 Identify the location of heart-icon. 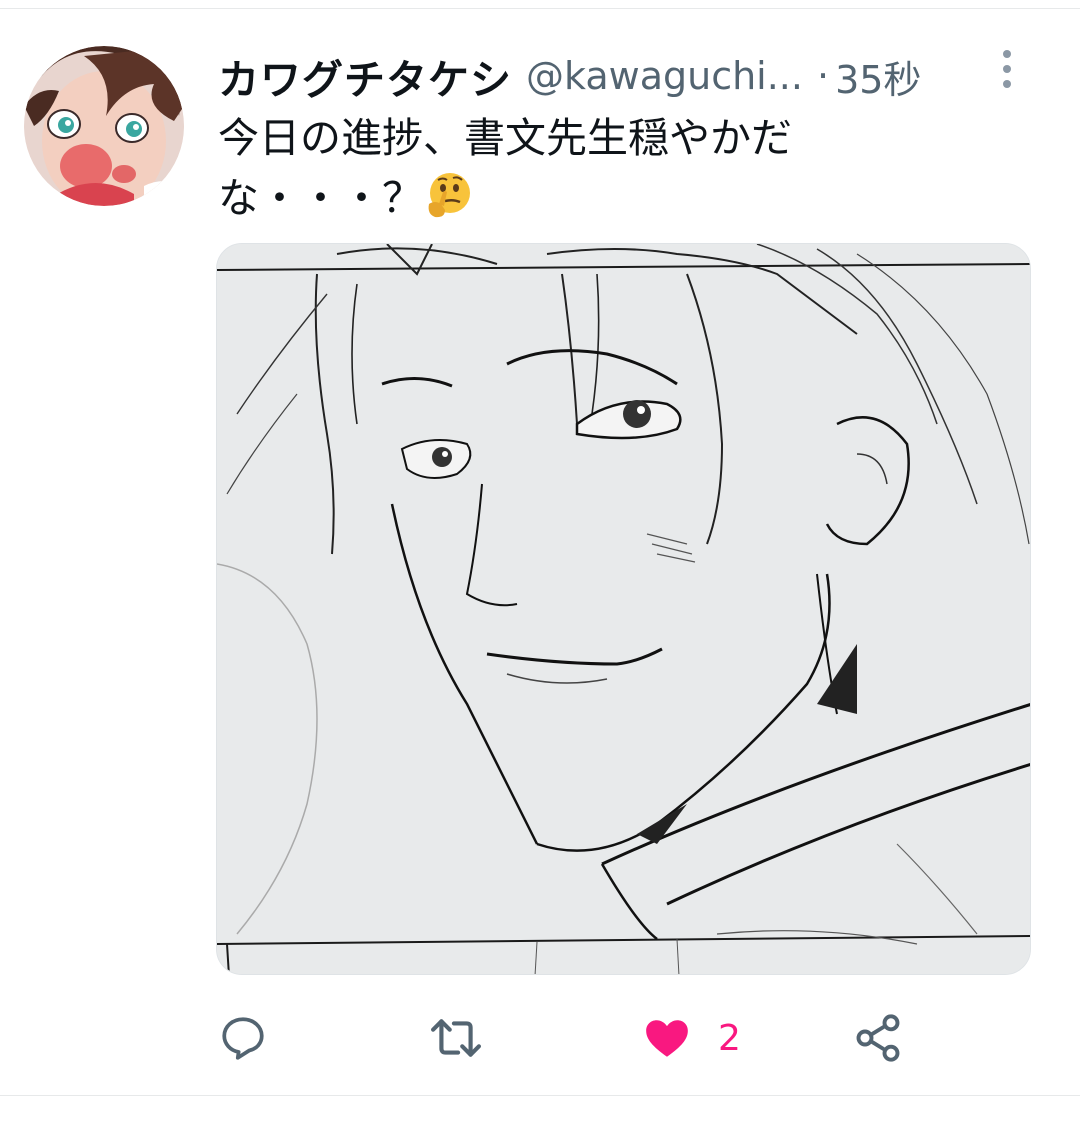
(667, 1038).